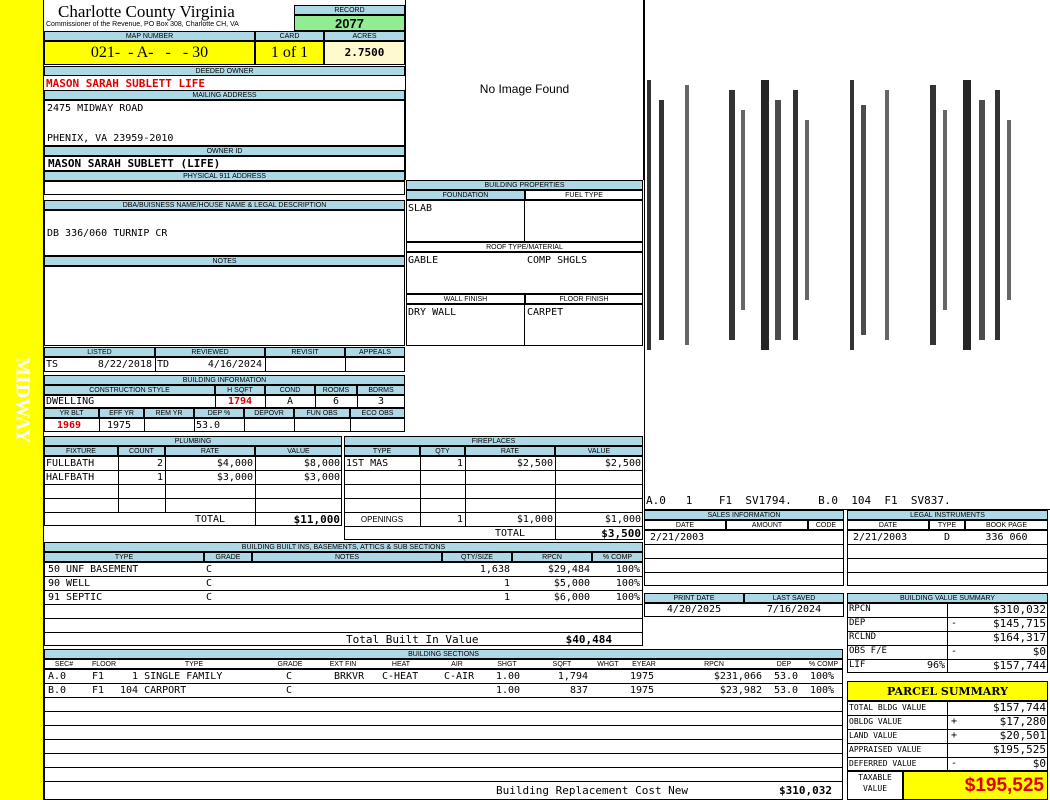  I want to click on sidebar-label: MIDWAY, so click(22, 400).